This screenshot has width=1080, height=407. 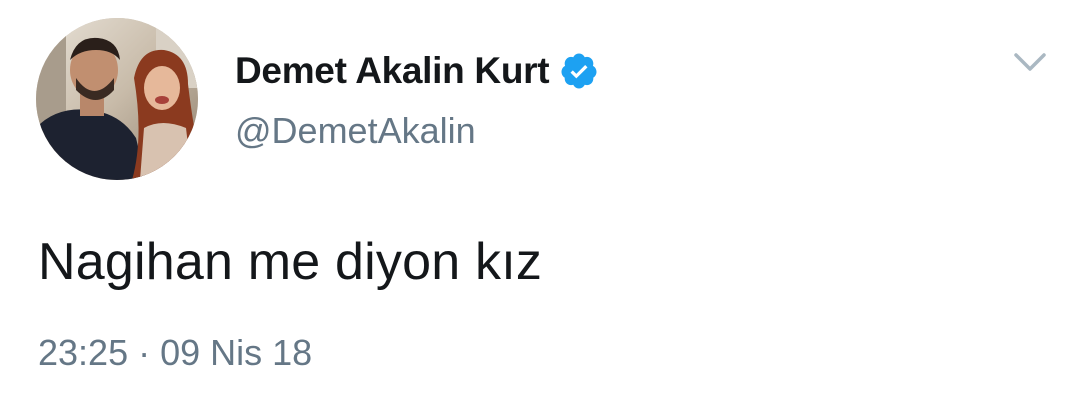 What do you see at coordinates (355, 131) in the screenshot?
I see `author-handle: @DemetAkalin` at bounding box center [355, 131].